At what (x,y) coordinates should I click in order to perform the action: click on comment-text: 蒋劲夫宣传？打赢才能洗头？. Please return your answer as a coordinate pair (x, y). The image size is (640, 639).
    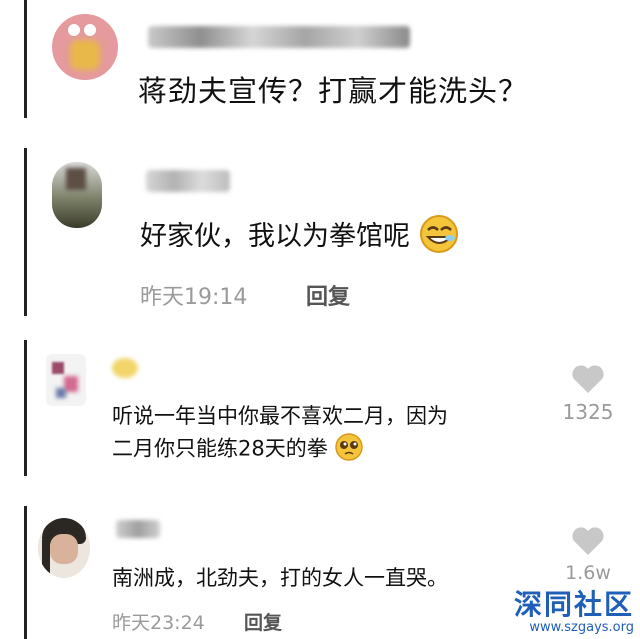
    Looking at the image, I should click on (333, 91).